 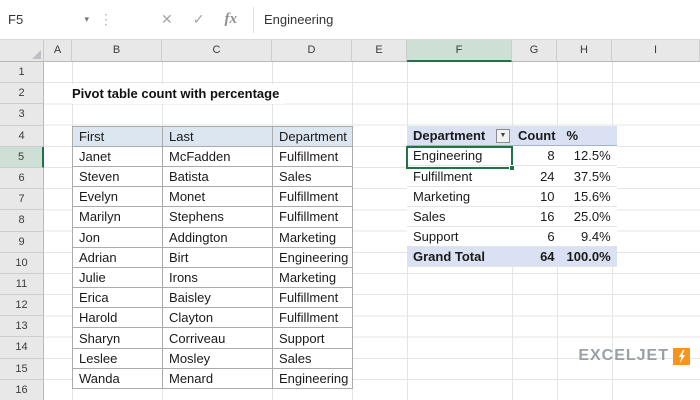 I want to click on cancel-icon: ✕, so click(x=167, y=19).